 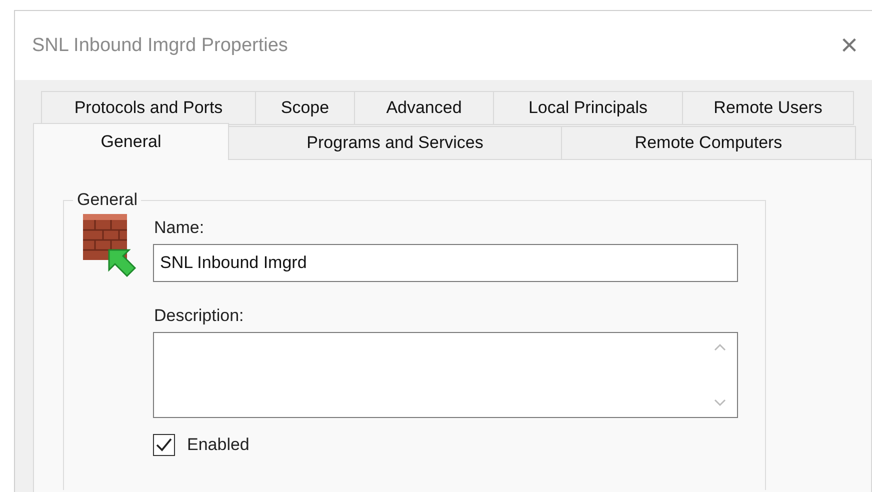 What do you see at coordinates (107, 200) in the screenshot?
I see `group-title: General` at bounding box center [107, 200].